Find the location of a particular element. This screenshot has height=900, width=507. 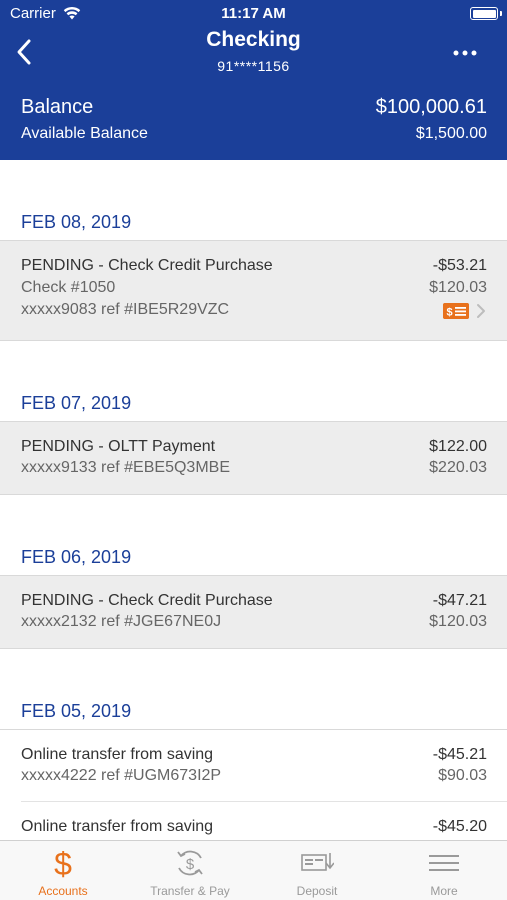

transaction-description: PENDING - OLTT Payment is located at coordinates (118, 446).